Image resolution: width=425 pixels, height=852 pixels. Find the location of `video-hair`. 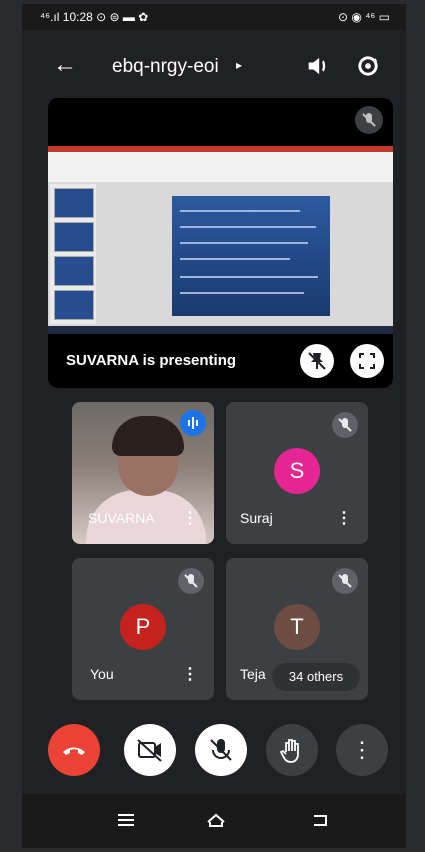

video-hair is located at coordinates (148, 436).